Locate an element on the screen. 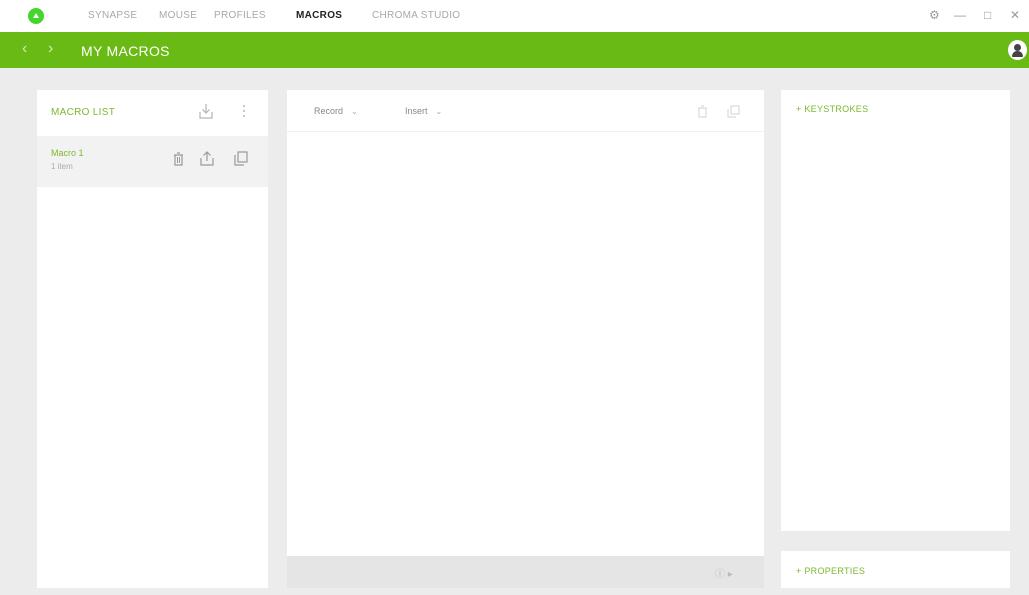 The image size is (1029, 595). delete-trash-icon is located at coordinates (178, 161).